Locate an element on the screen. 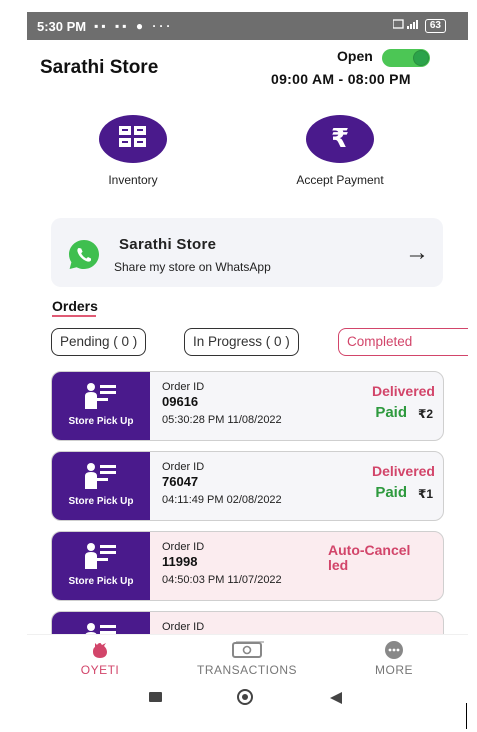 The image size is (477, 732). battery-icon: 63 is located at coordinates (435, 25).